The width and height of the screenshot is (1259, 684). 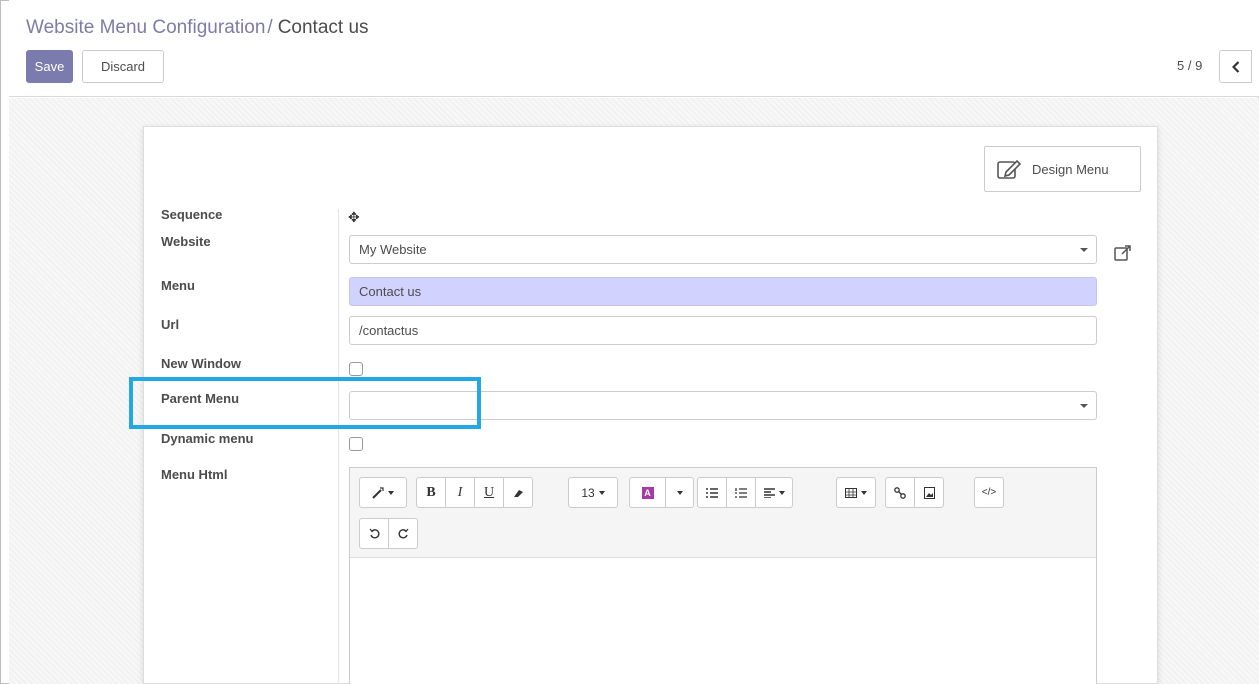 What do you see at coordinates (769, 492) in the screenshot?
I see `align-left-icon` at bounding box center [769, 492].